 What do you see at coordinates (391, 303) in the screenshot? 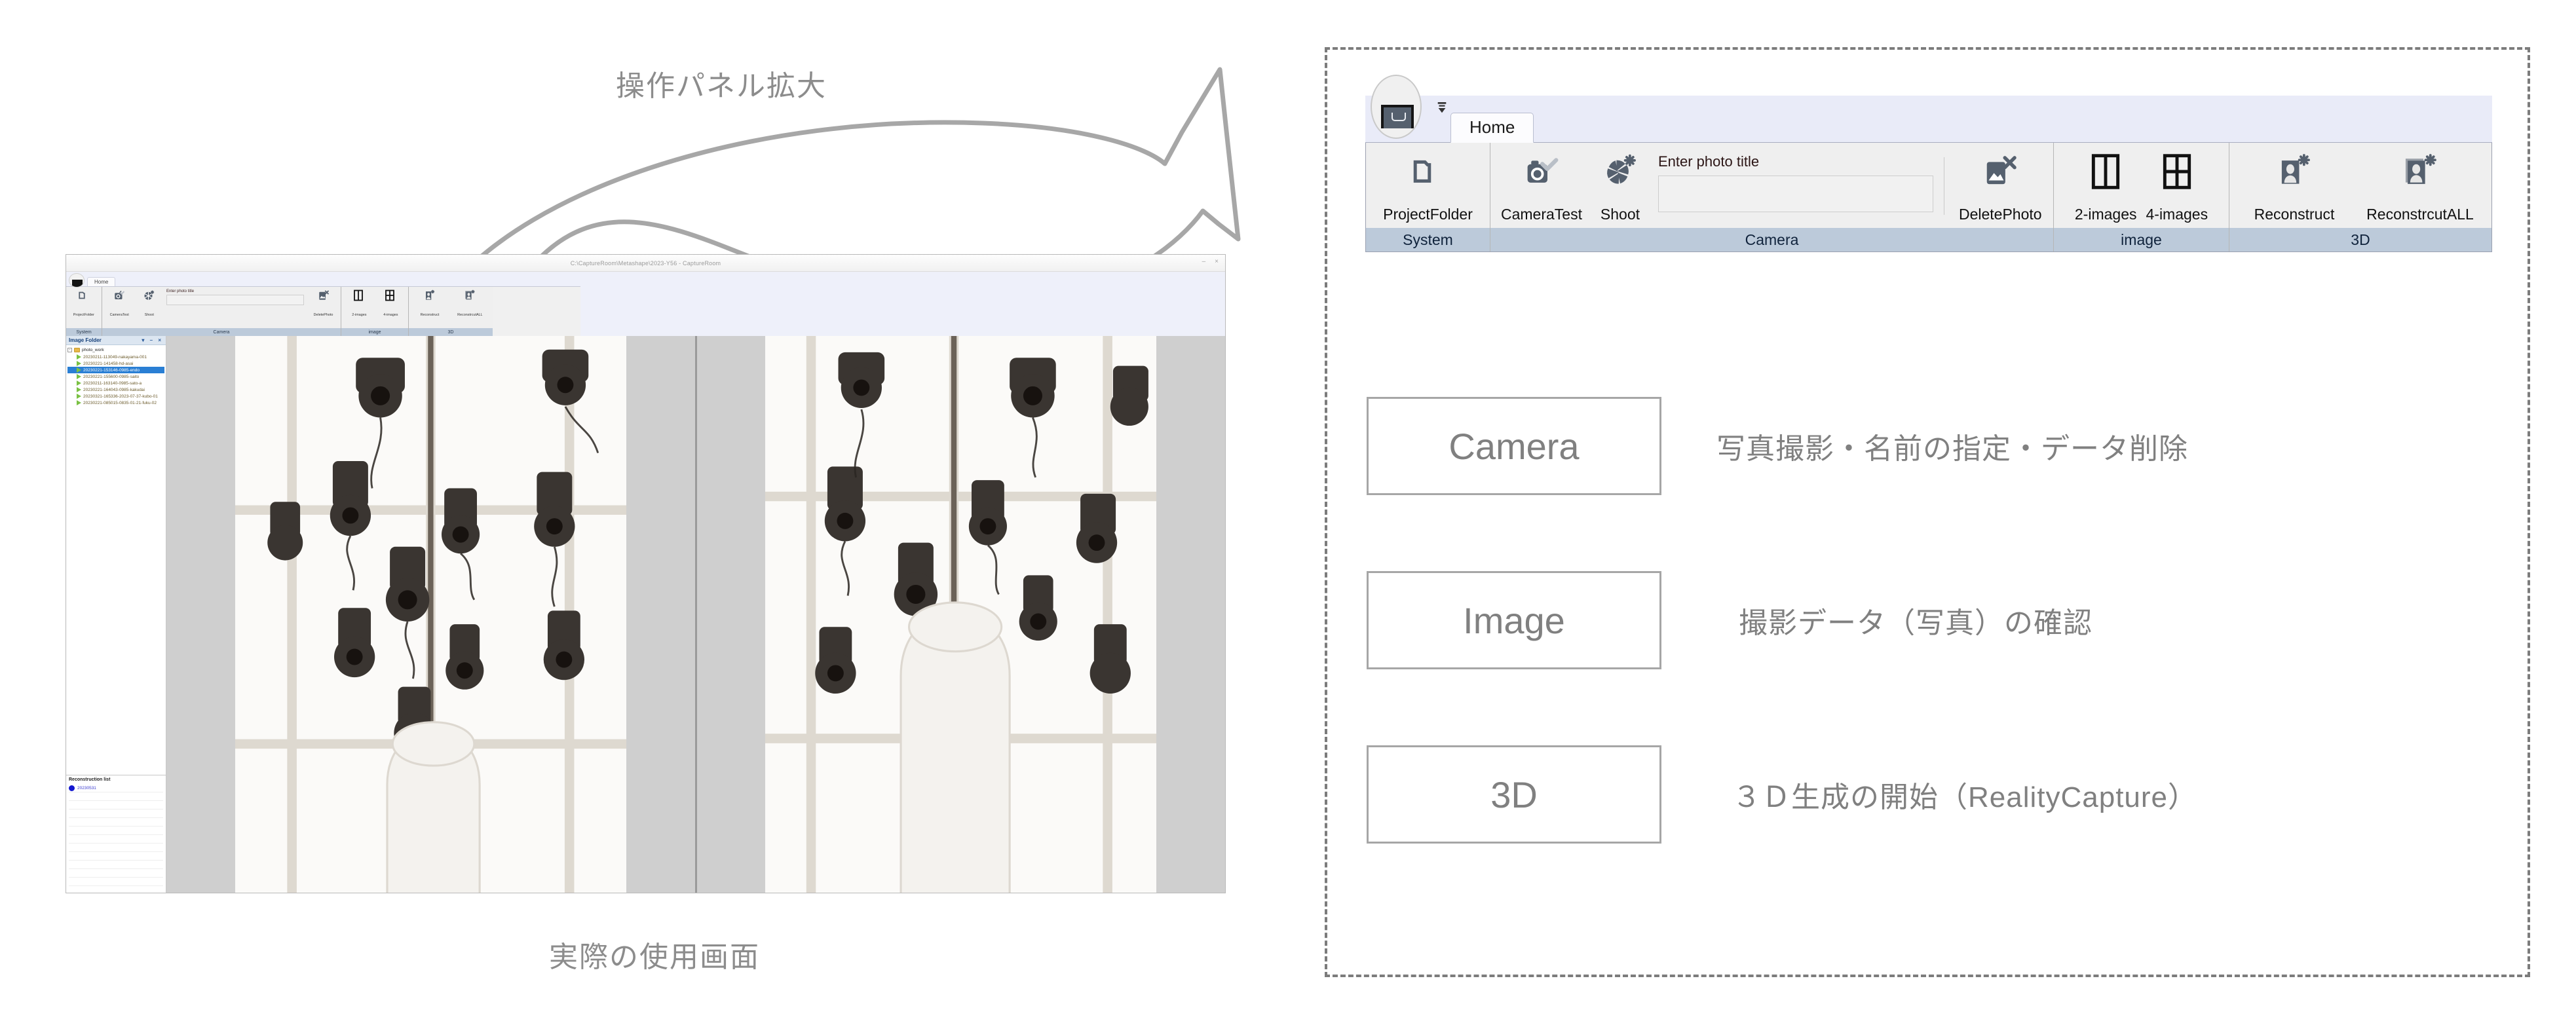
I see `mini-button-4-images: 4-images` at bounding box center [391, 303].